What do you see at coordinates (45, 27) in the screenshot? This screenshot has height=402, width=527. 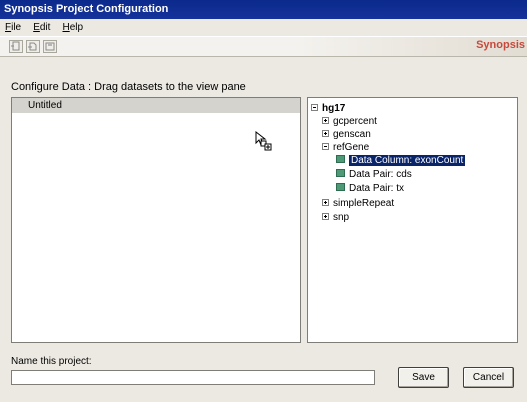 I see `menu-edit-label: dit` at bounding box center [45, 27].